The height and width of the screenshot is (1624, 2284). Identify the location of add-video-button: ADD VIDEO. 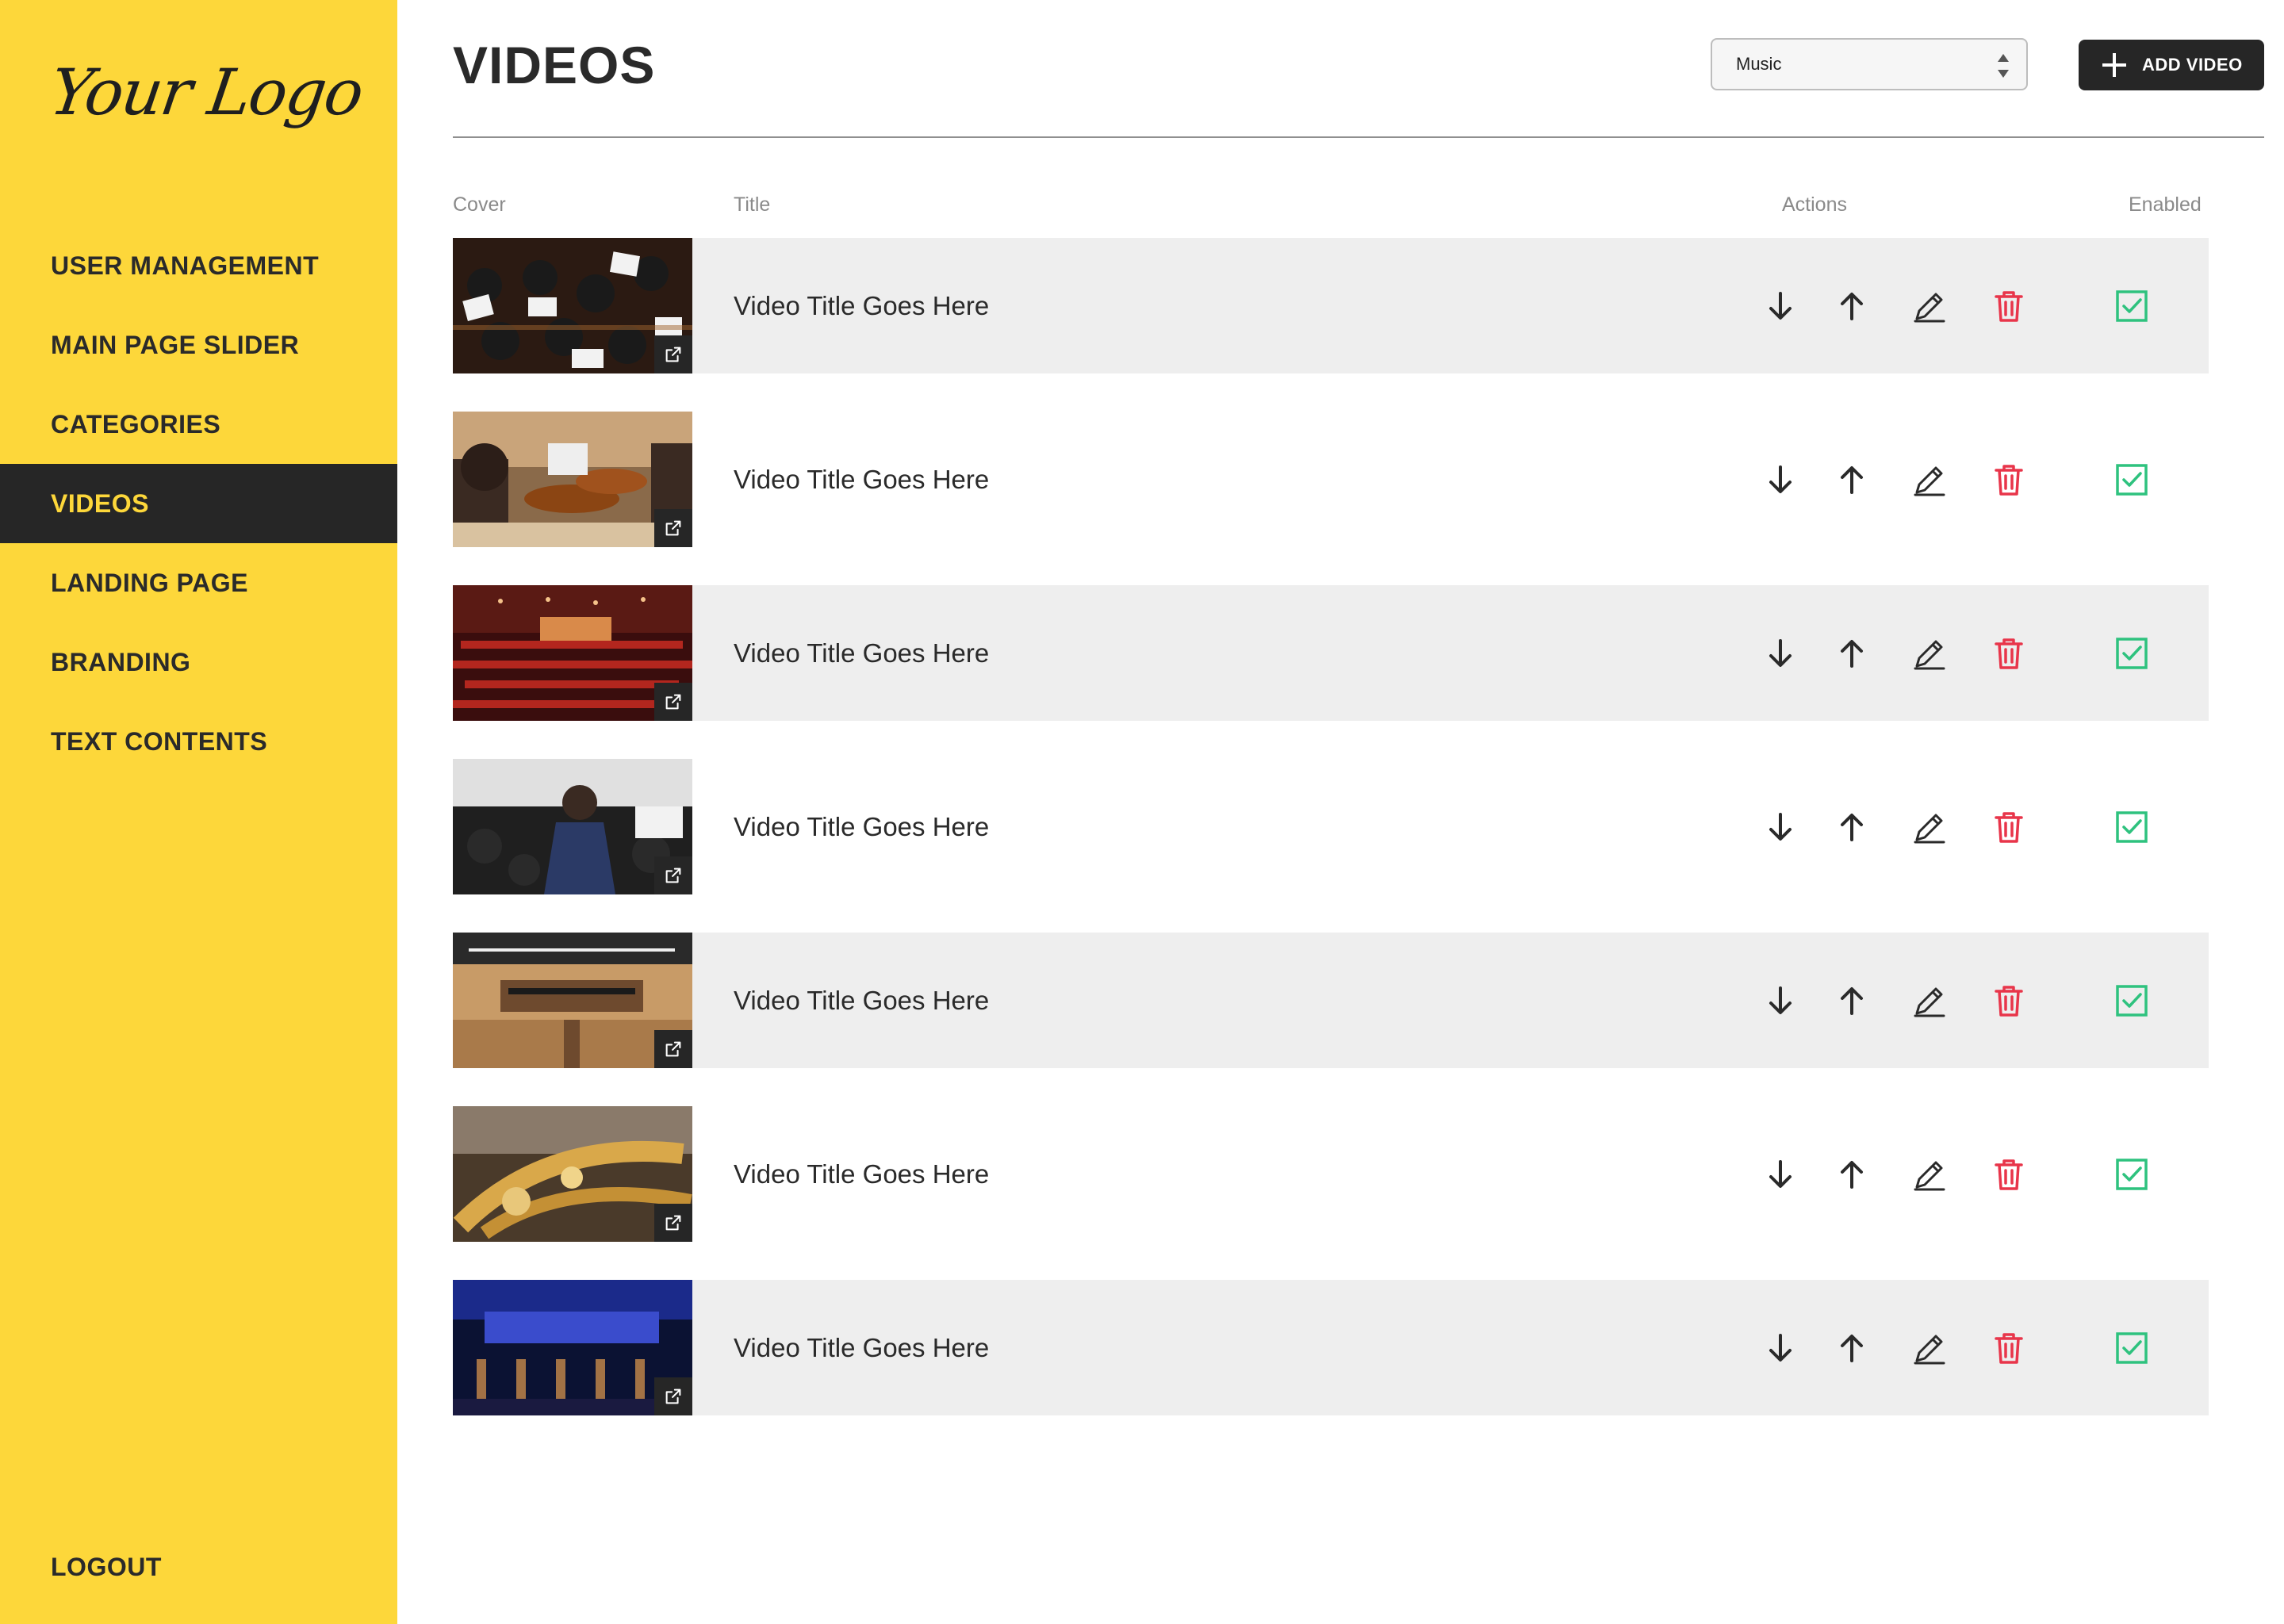
(2171, 65).